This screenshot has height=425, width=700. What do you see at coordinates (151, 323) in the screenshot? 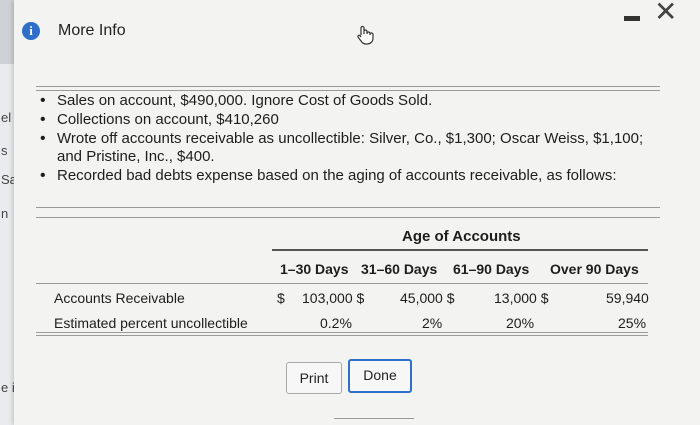
I see `row-label-estimated-percent: Estimated percent uncollectible` at bounding box center [151, 323].